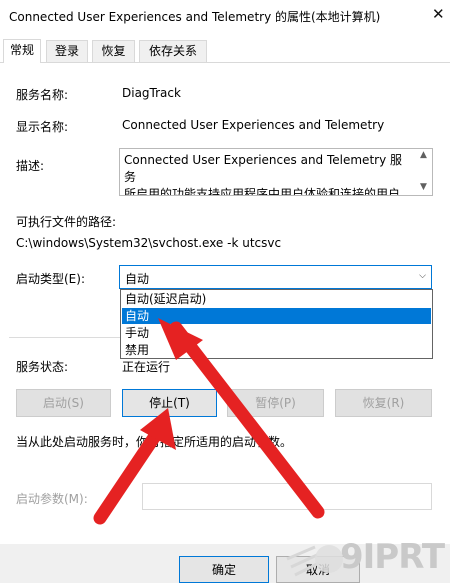 Image resolution: width=450 pixels, height=584 pixels. Describe the element at coordinates (287, 496) in the screenshot. I see `start-params-input` at that location.